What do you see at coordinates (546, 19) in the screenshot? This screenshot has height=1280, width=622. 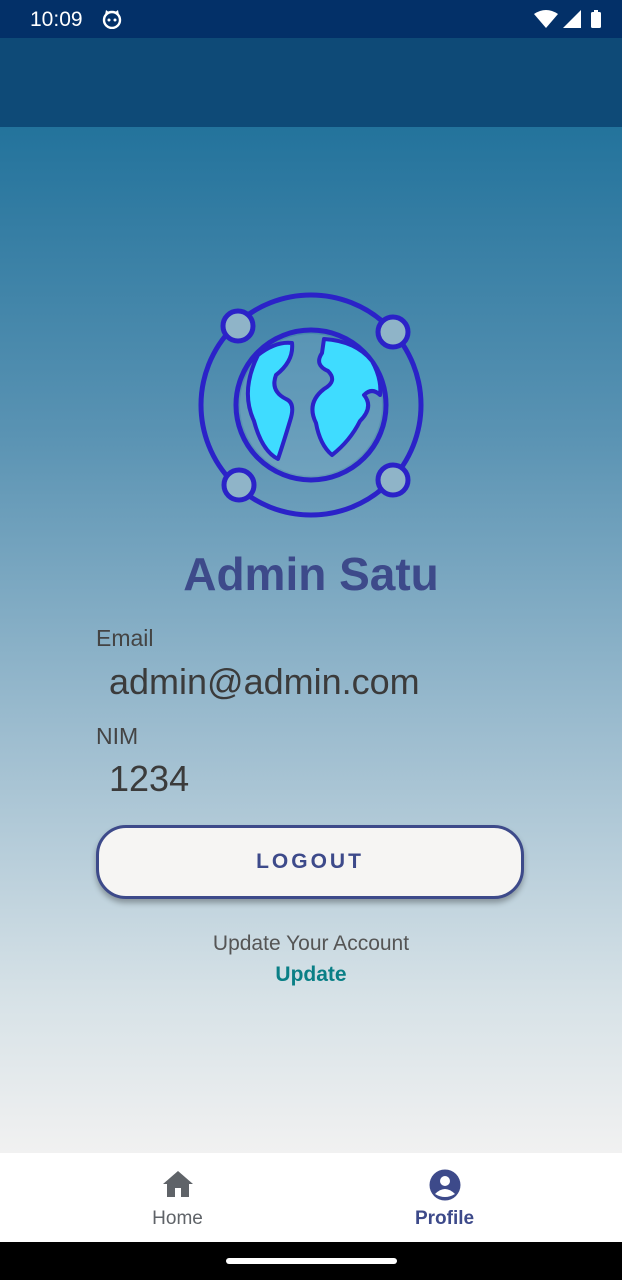 I see `wifi-icon` at bounding box center [546, 19].